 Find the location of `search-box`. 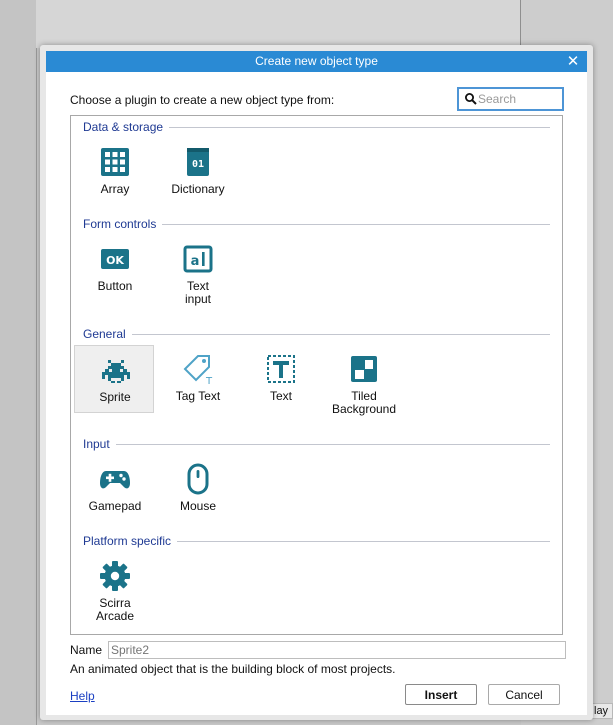

search-box is located at coordinates (510, 99).